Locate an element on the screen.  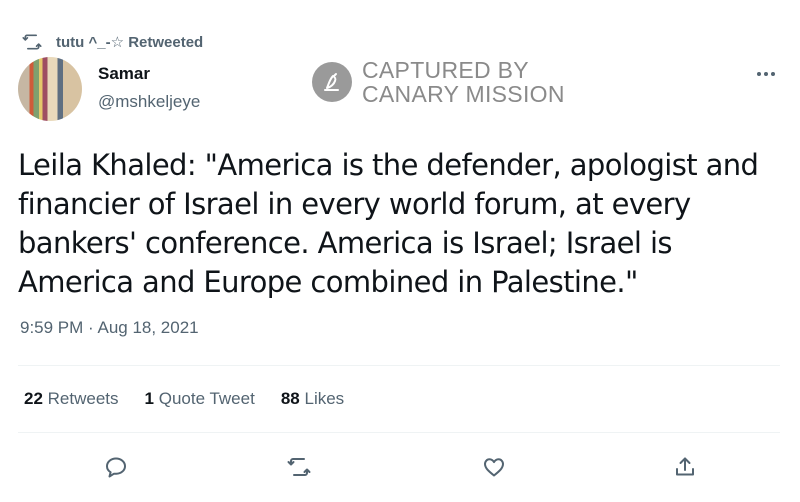
share-icon is located at coordinates (685, 467).